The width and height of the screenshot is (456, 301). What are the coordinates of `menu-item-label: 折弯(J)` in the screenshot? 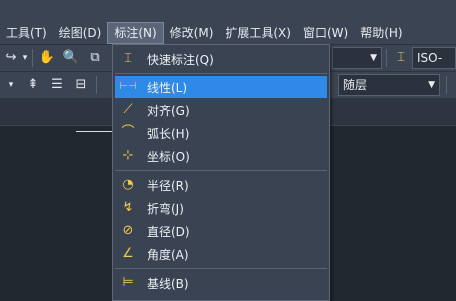 It's located at (165, 208).